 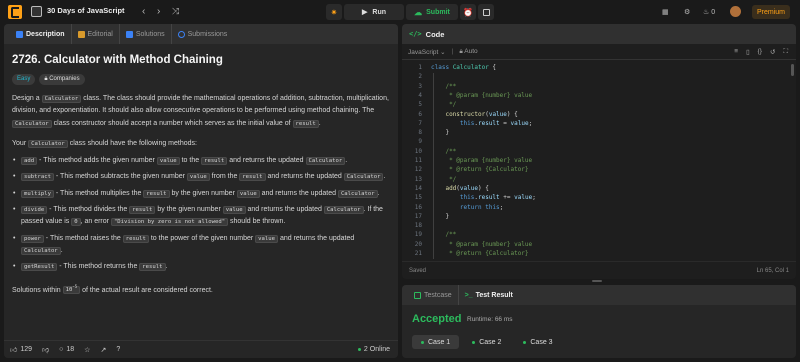 I want to click on code-icon: </>, so click(x=415, y=34).